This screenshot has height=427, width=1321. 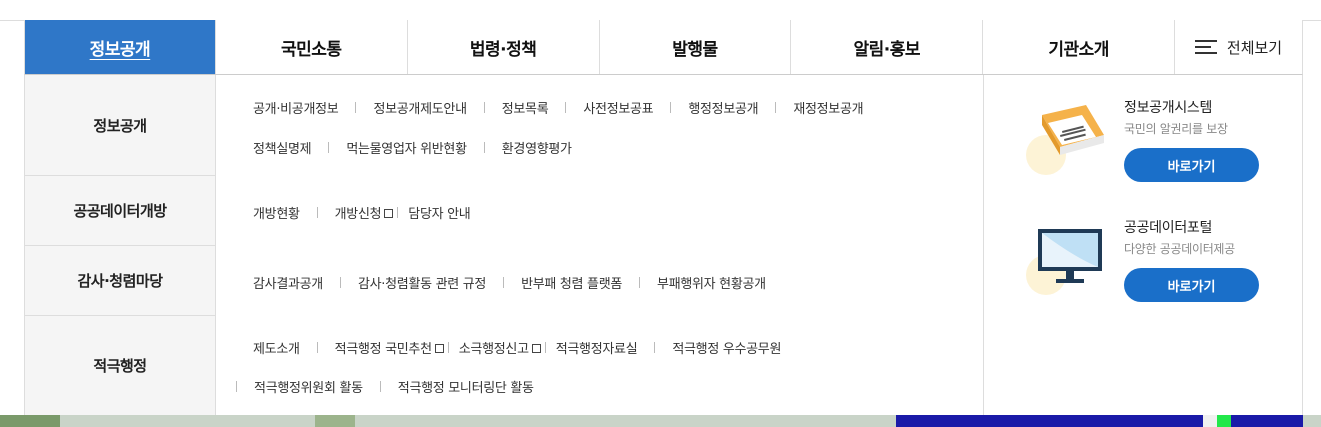 What do you see at coordinates (711, 282) in the screenshot?
I see `link-corruption-status: 부패행위자 현황공개` at bounding box center [711, 282].